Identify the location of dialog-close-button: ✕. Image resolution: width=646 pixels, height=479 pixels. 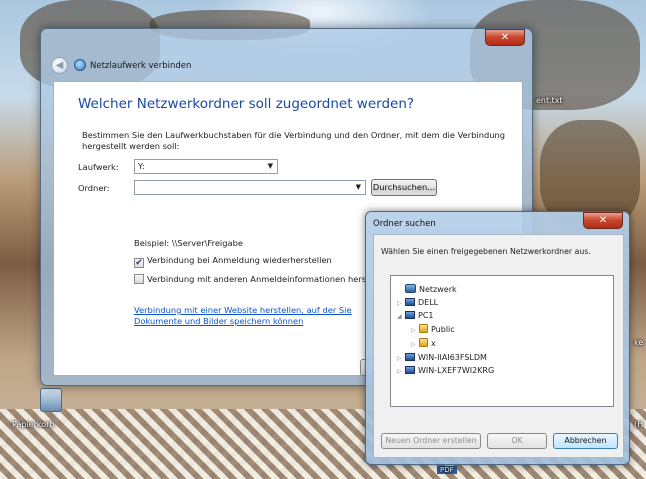
(603, 220).